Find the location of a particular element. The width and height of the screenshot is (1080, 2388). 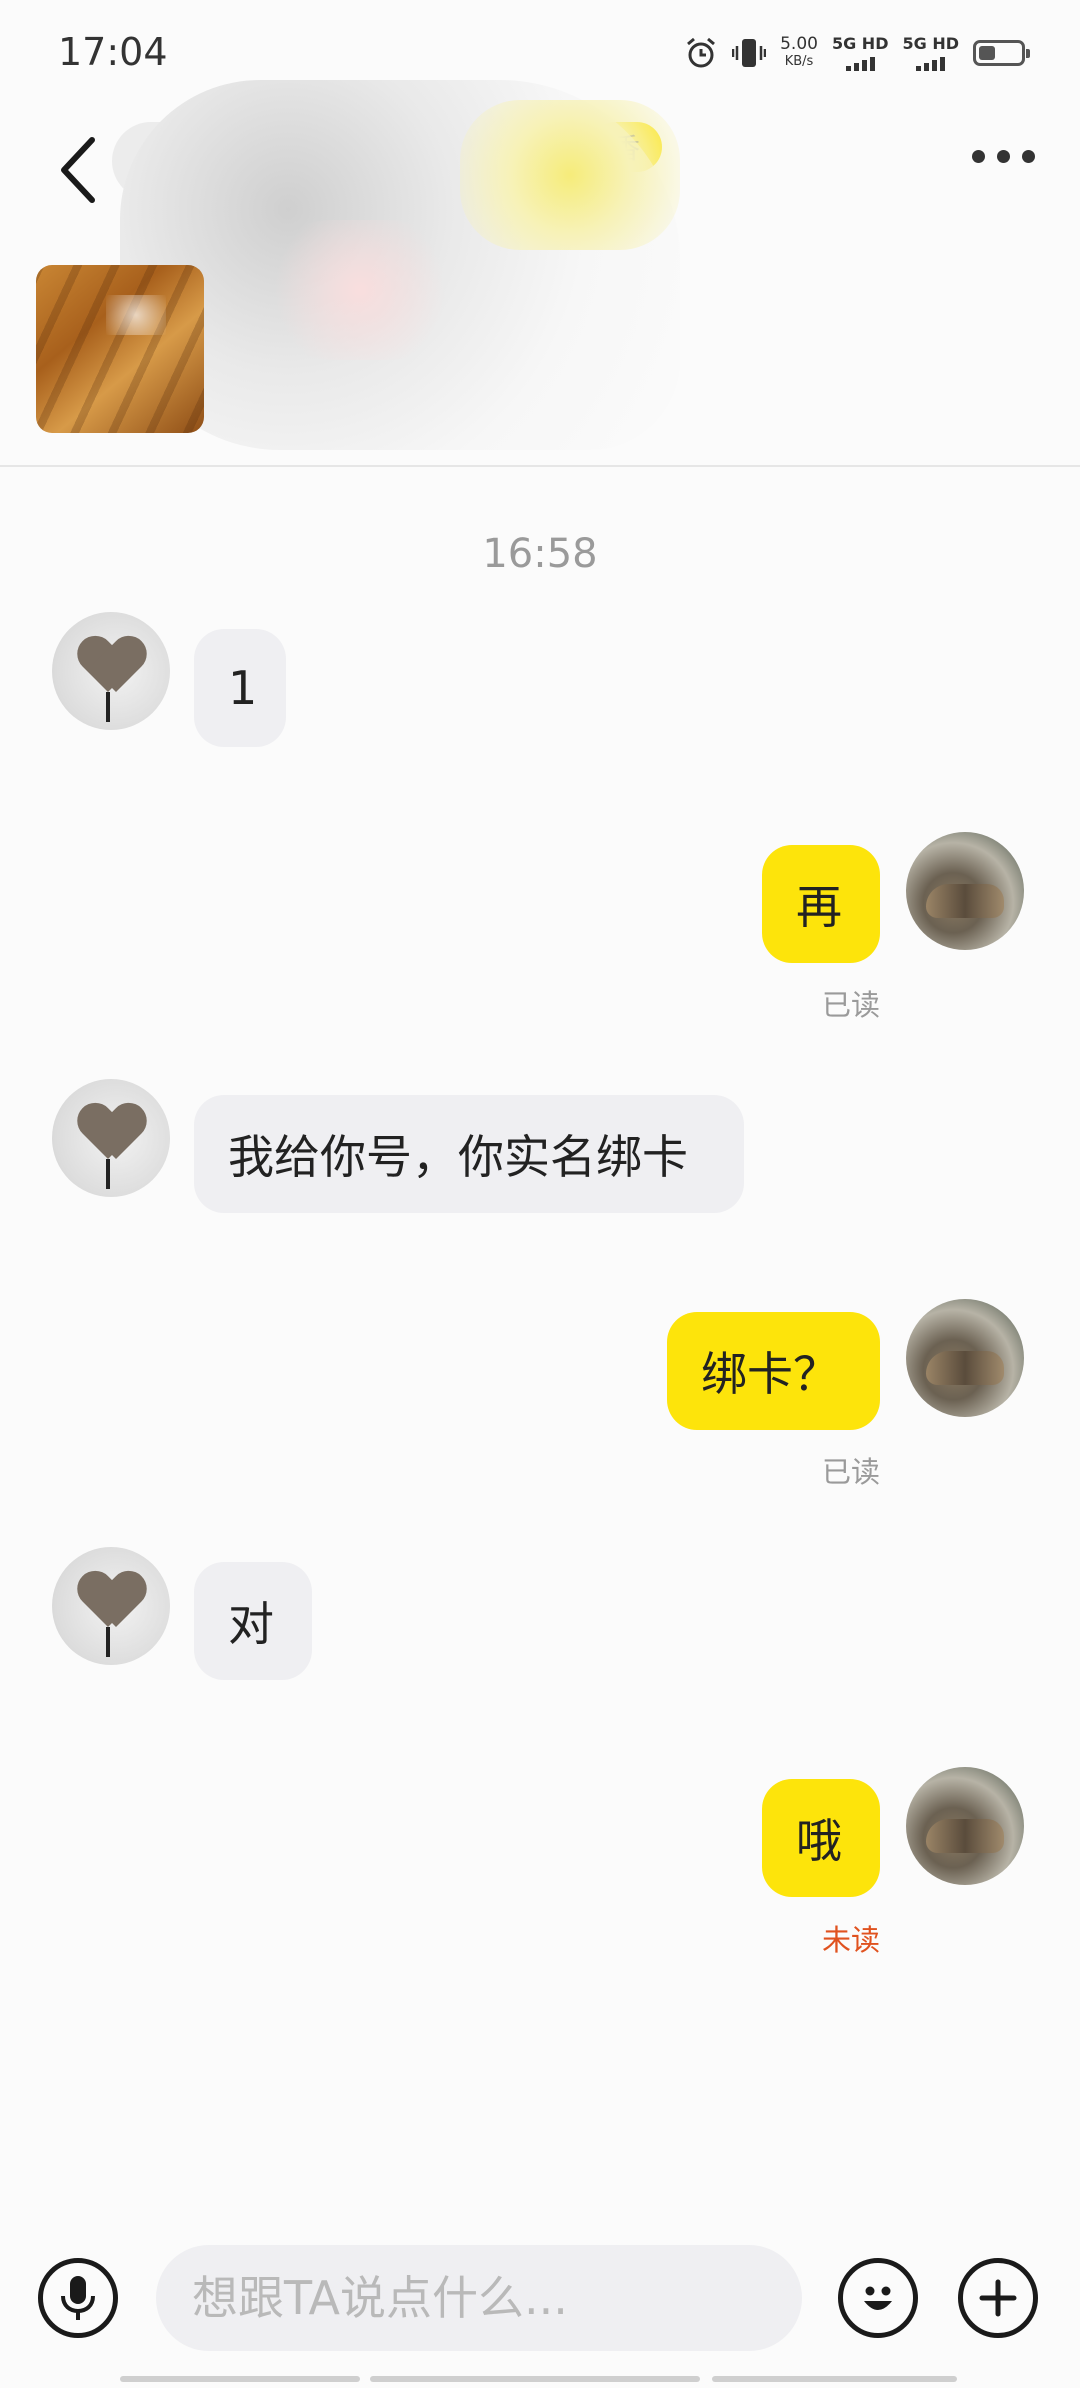

back-arrow-icon is located at coordinates (80, 170).